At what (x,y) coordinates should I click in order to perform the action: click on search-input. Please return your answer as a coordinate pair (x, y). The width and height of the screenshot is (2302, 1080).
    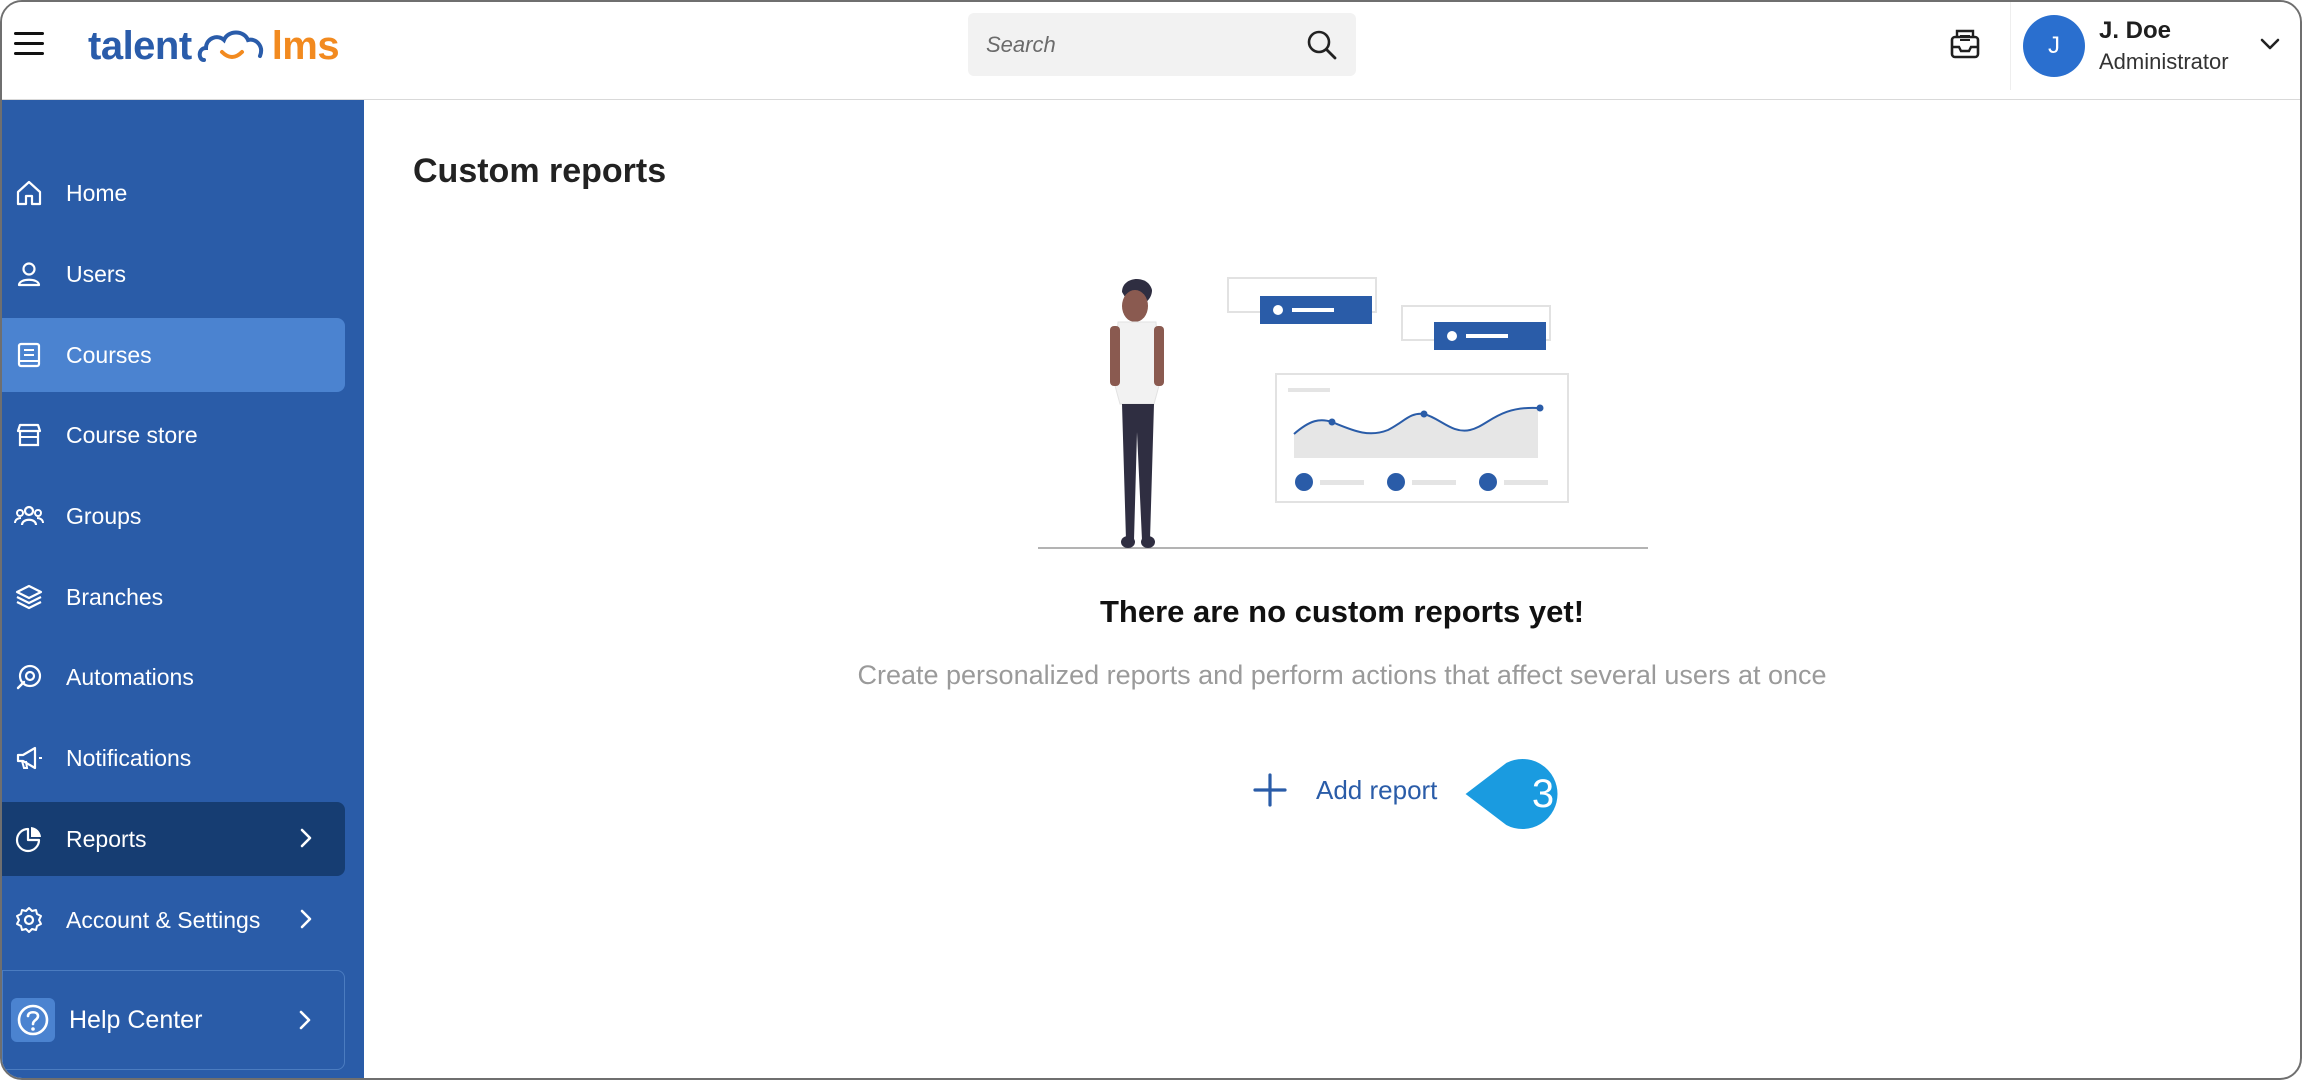
    Looking at the image, I should click on (1146, 44).